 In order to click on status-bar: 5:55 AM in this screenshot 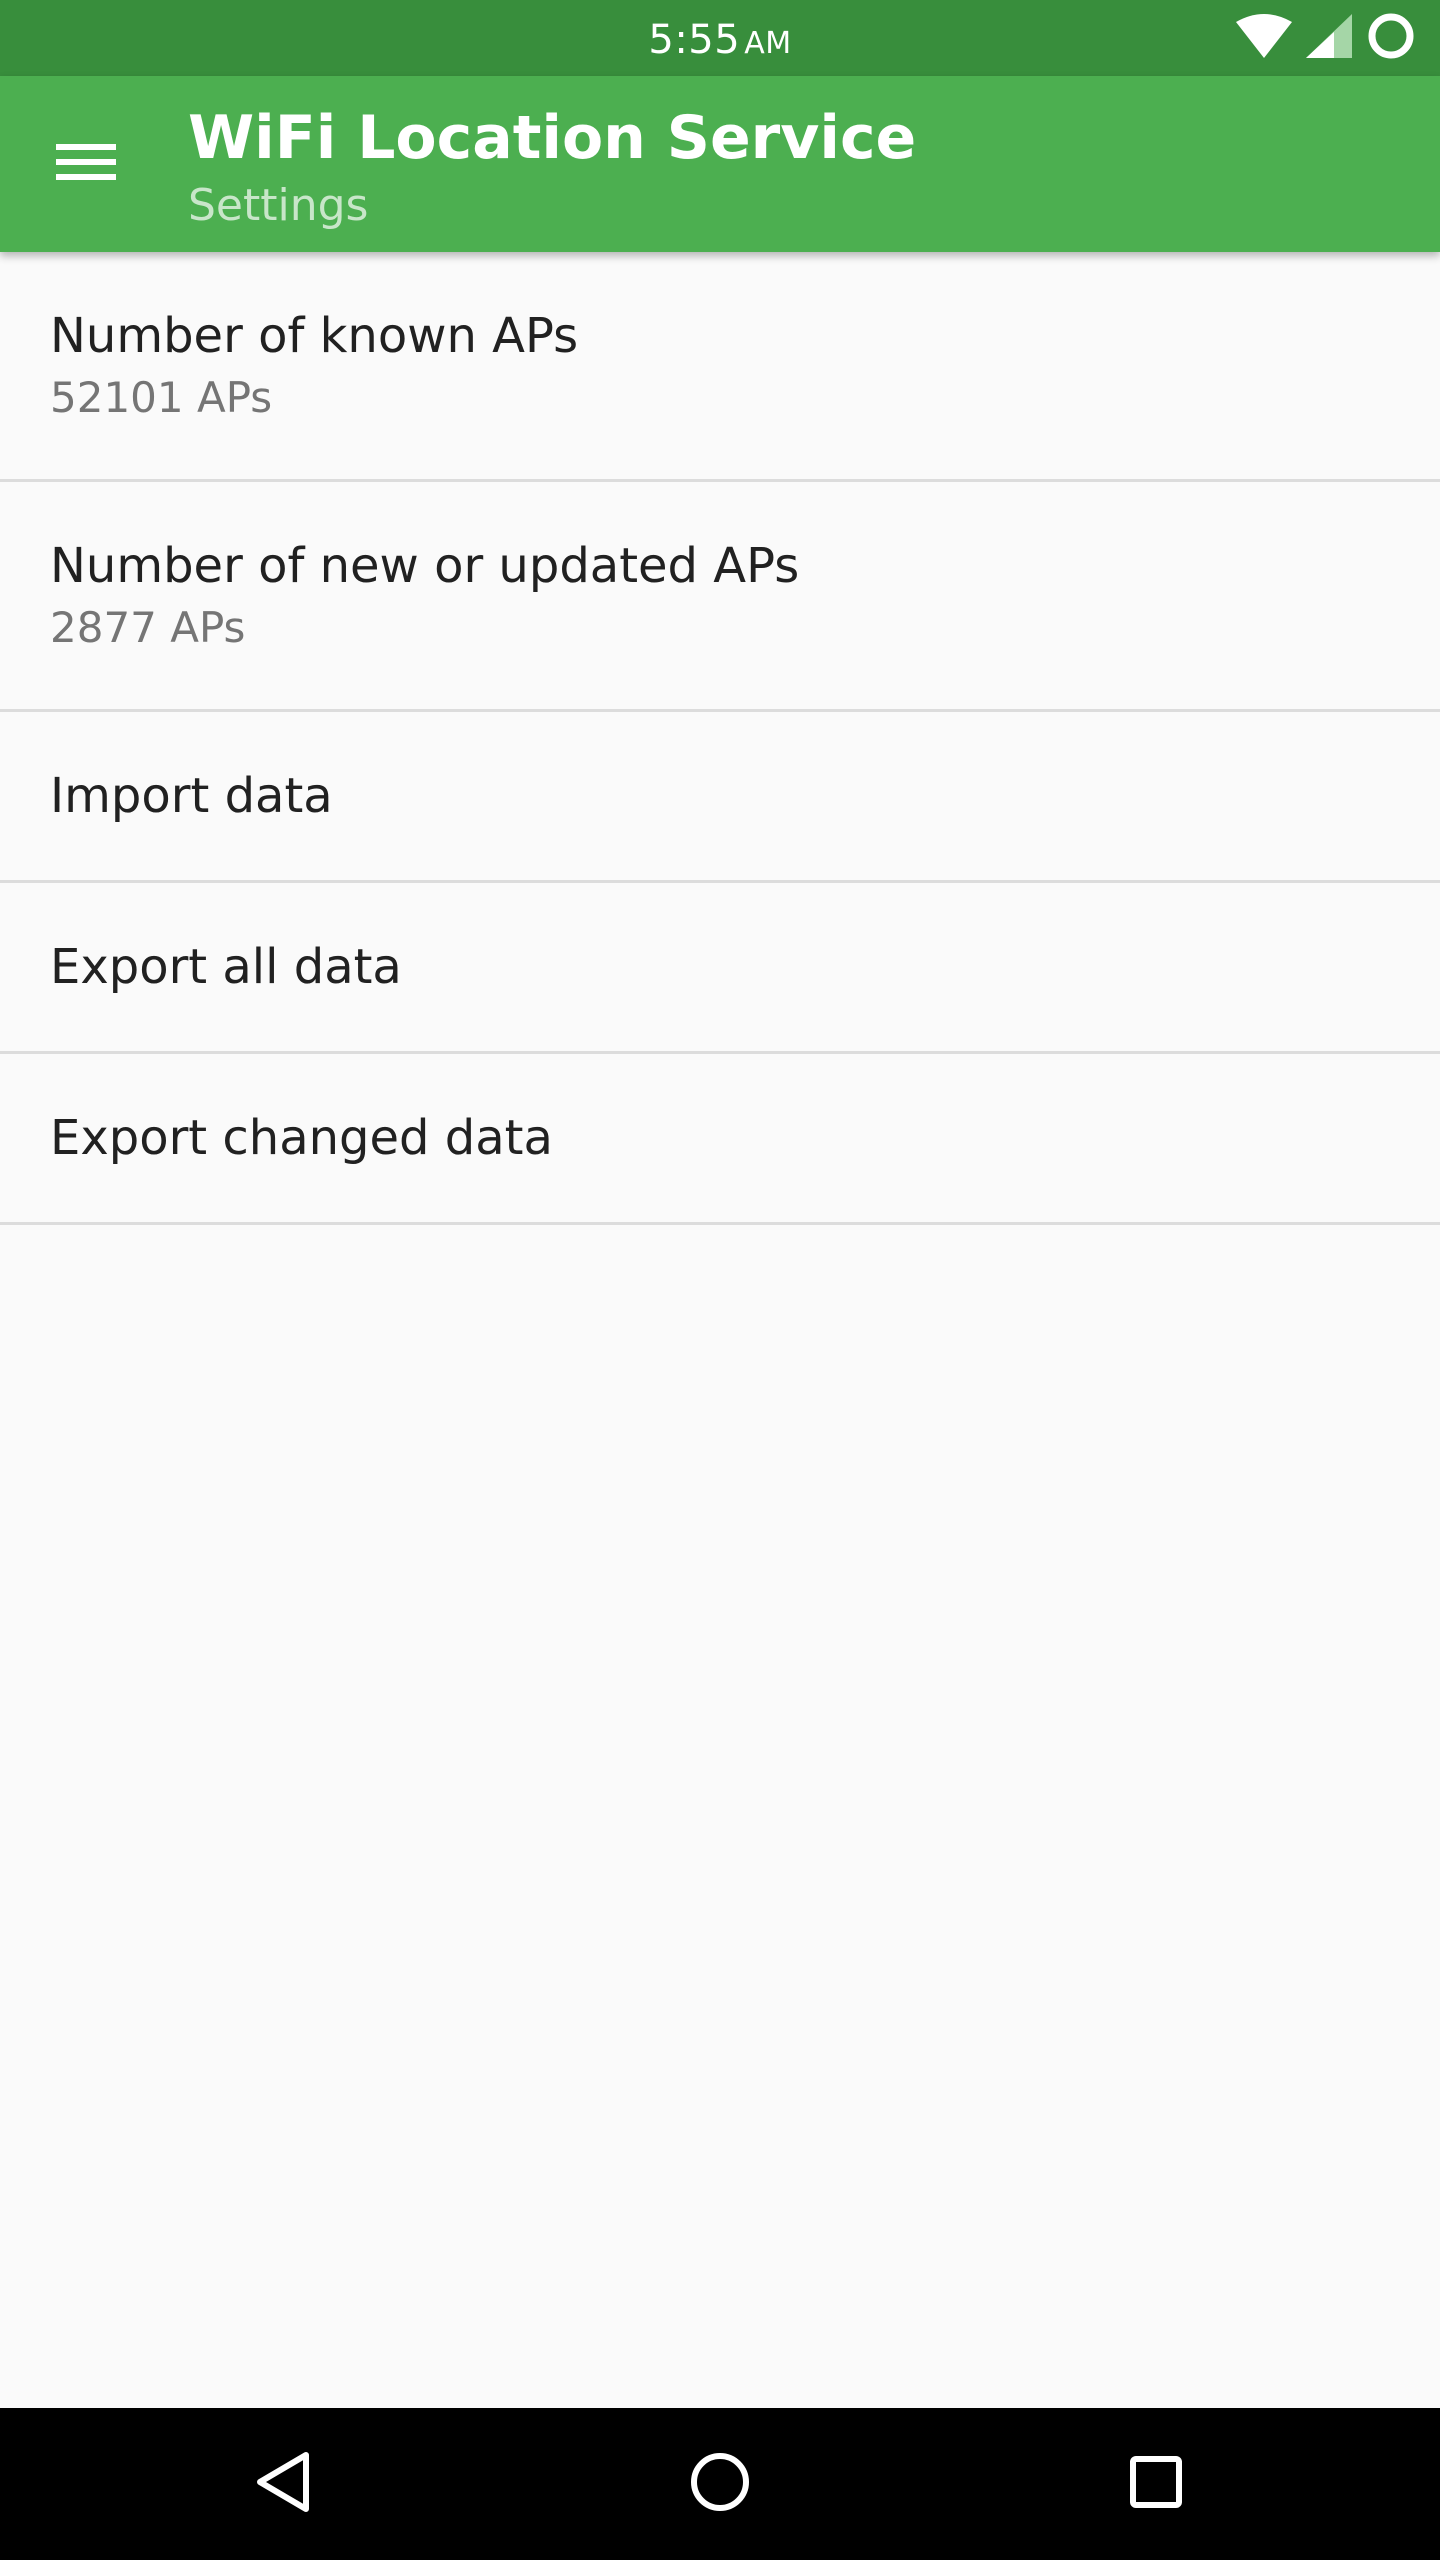, I will do `click(720, 38)`.